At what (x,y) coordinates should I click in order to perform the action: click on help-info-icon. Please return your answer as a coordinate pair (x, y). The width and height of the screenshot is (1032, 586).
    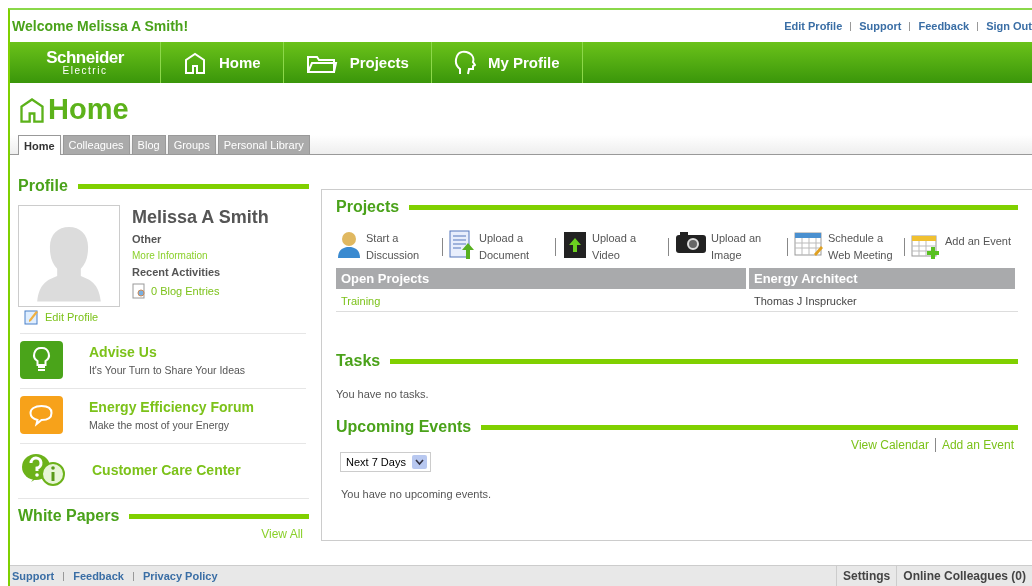
    Looking at the image, I should click on (43, 470).